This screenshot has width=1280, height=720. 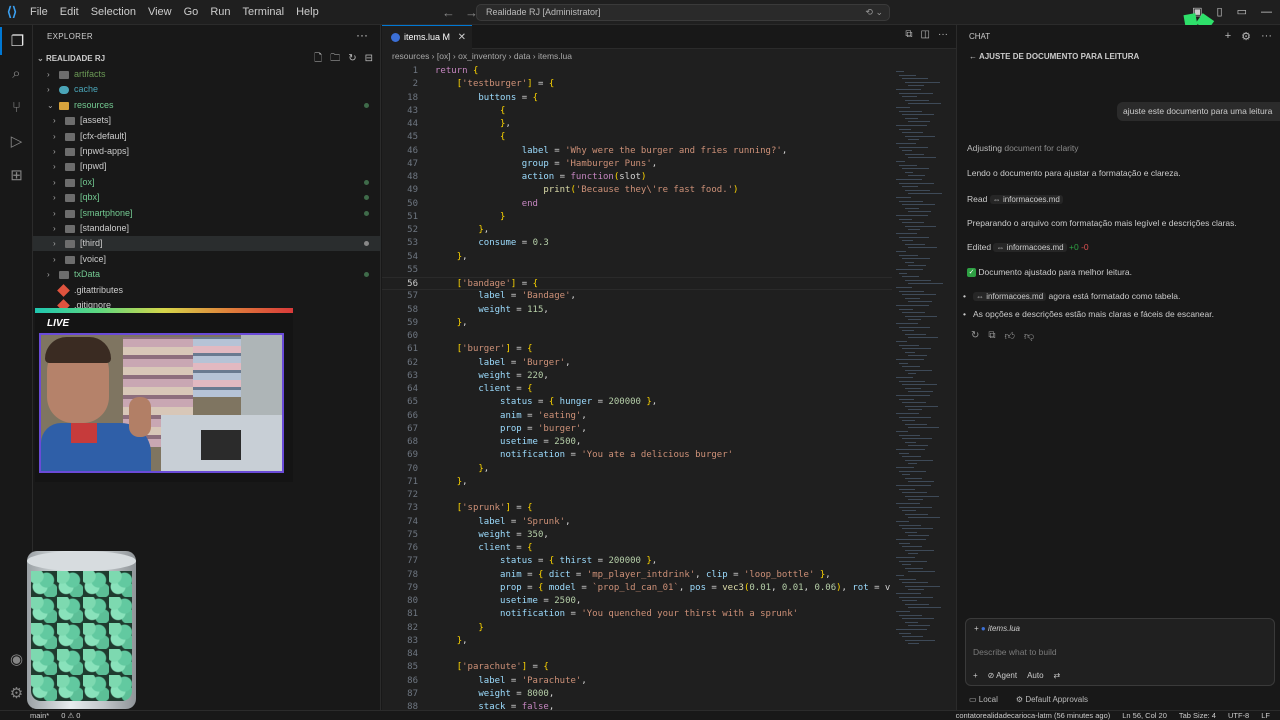 What do you see at coordinates (943, 34) in the screenshot?
I see `editor-more-icon: ···` at bounding box center [943, 34].